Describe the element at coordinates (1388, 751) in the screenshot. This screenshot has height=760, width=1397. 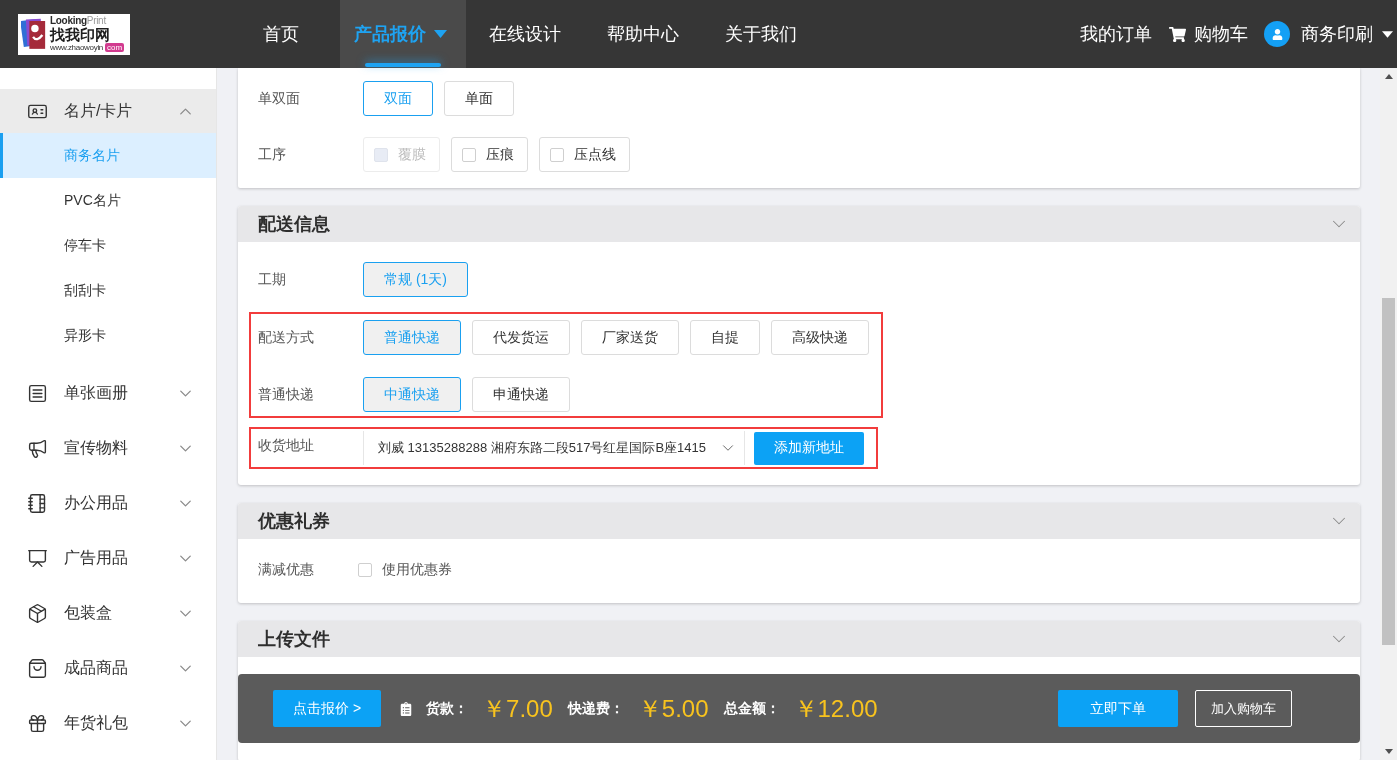
I see `scroll-down-icon` at that location.